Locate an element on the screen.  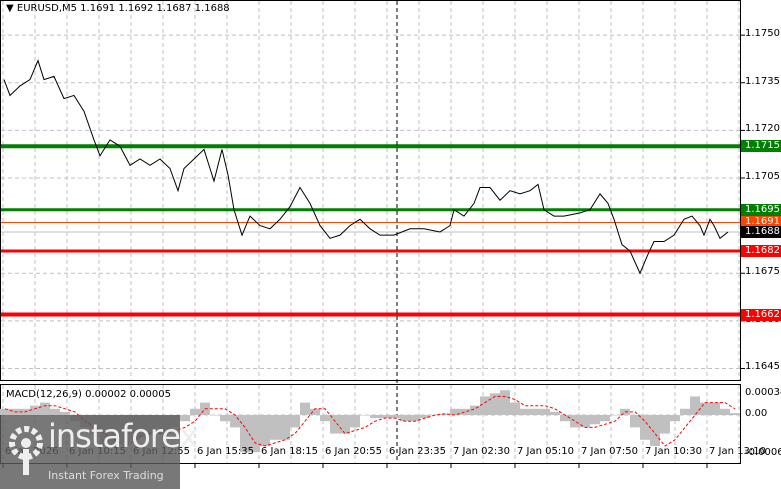
macd-axis-label: 0.00034 is located at coordinates (763, 392).